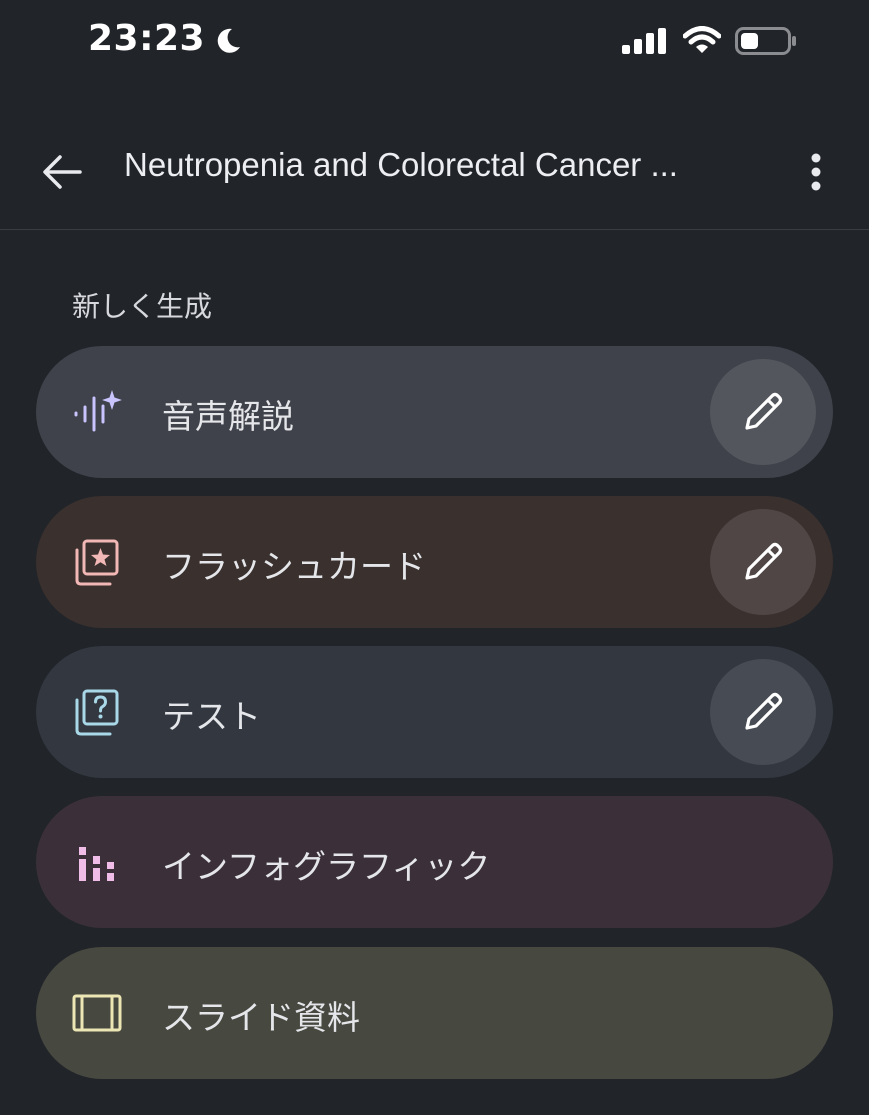  What do you see at coordinates (147, 38) in the screenshot?
I see `status-time: 23:23` at bounding box center [147, 38].